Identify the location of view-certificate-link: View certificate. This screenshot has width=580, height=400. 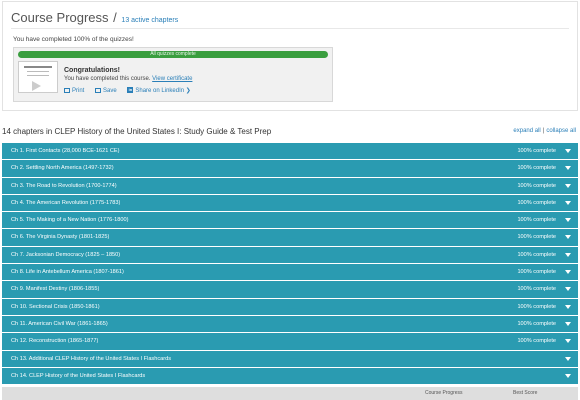
(172, 79).